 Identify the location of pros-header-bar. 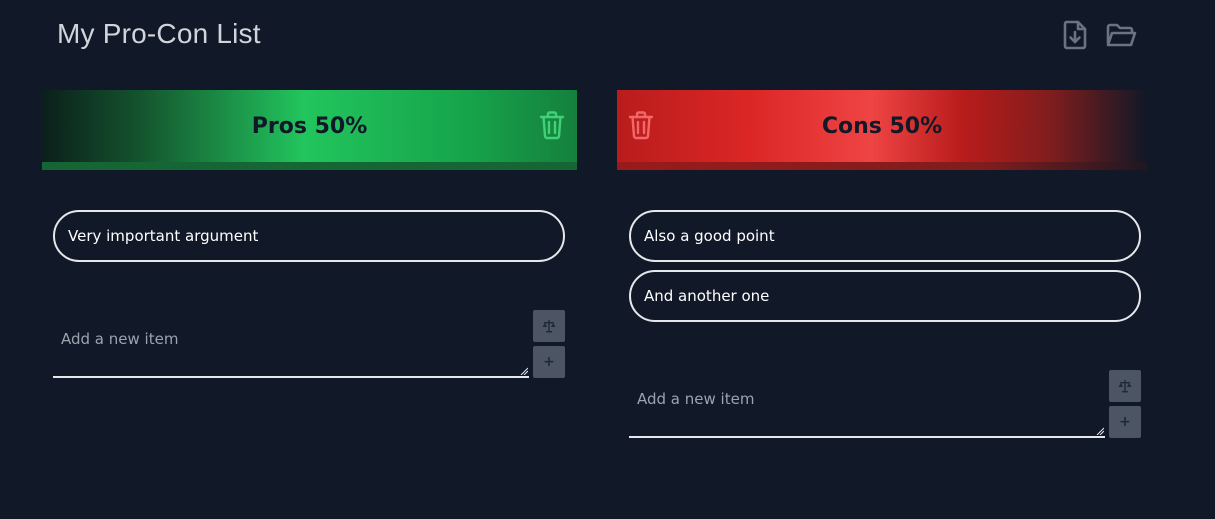
(309, 166).